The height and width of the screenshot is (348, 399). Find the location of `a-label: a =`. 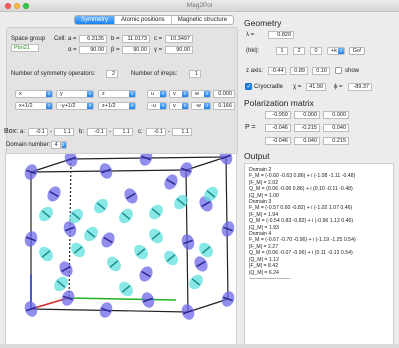

a-label: a = is located at coordinates (72, 39).